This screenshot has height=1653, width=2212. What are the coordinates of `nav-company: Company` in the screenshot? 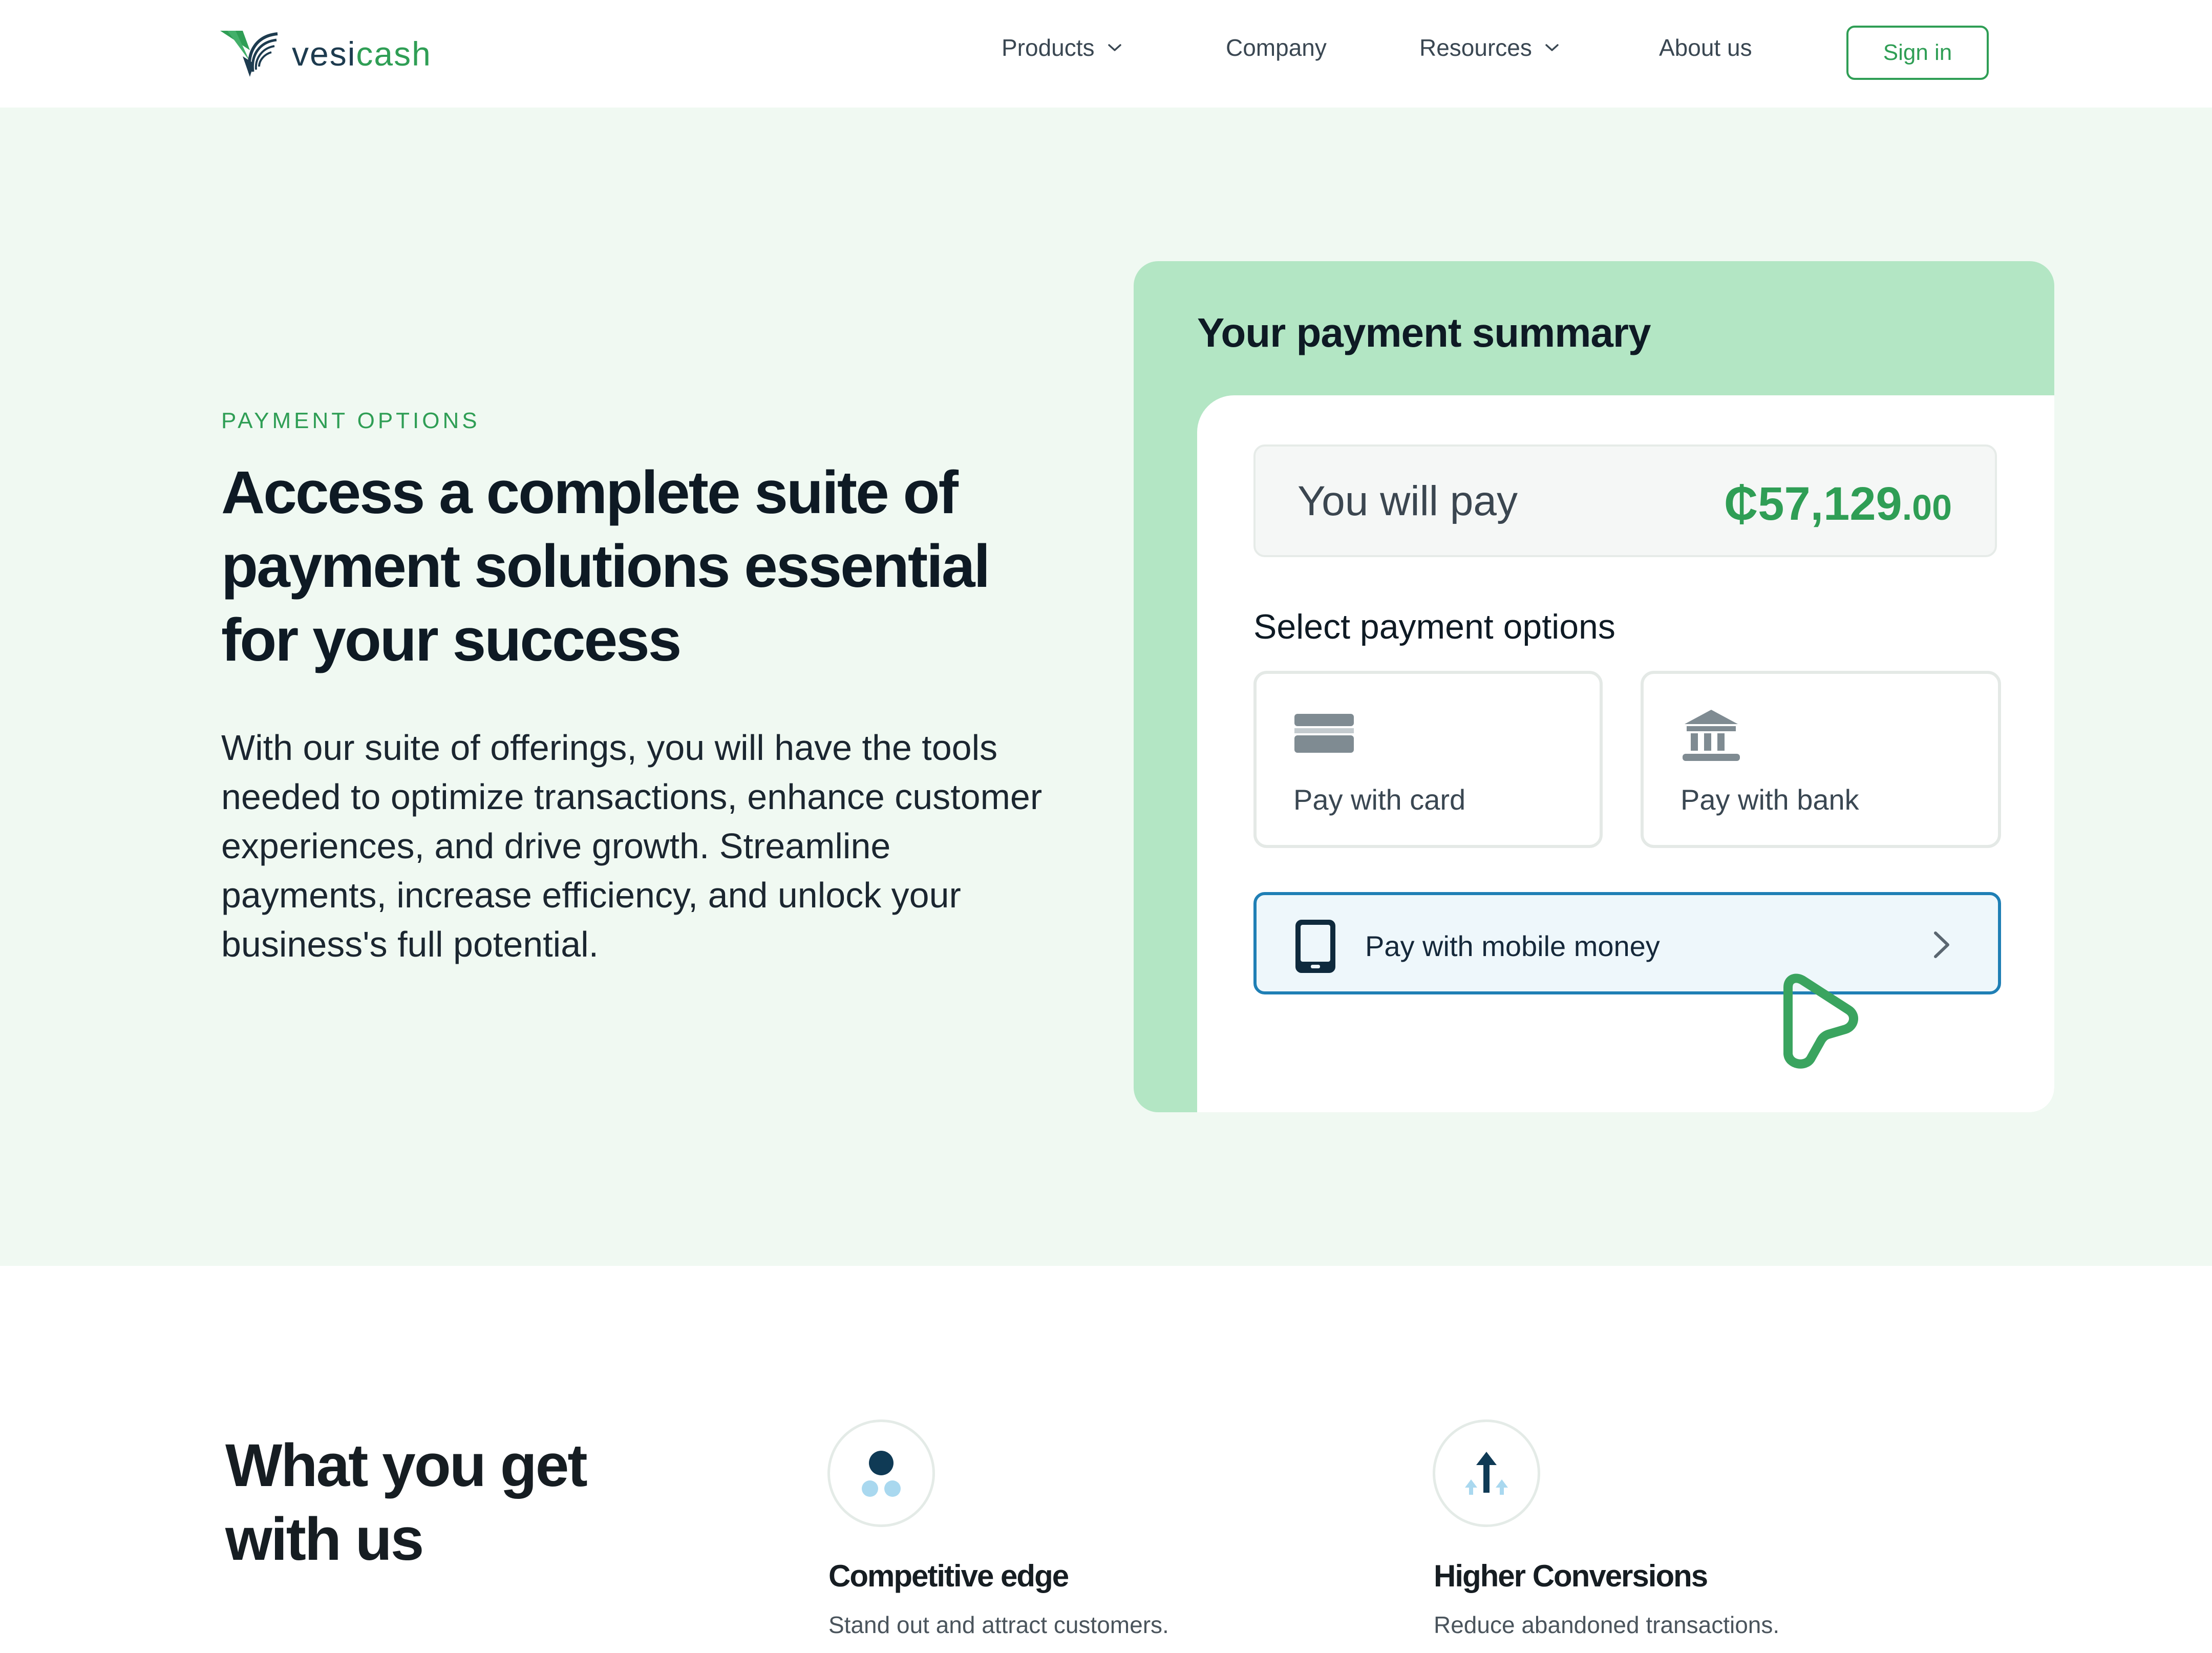 It's located at (1276, 47).